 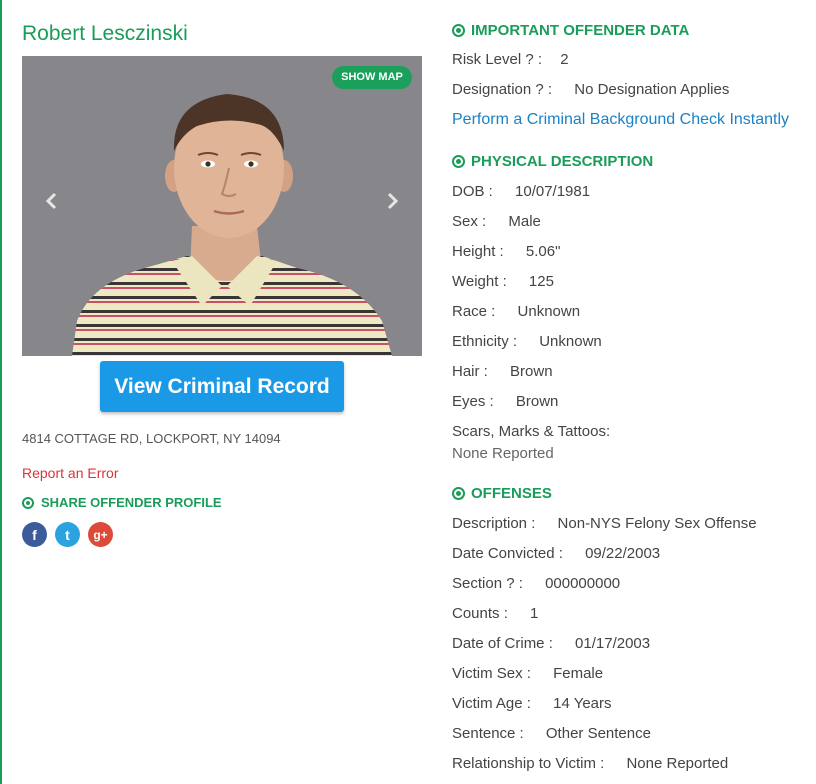 I want to click on risk-level-label: Risk Level ? :, so click(x=497, y=59).